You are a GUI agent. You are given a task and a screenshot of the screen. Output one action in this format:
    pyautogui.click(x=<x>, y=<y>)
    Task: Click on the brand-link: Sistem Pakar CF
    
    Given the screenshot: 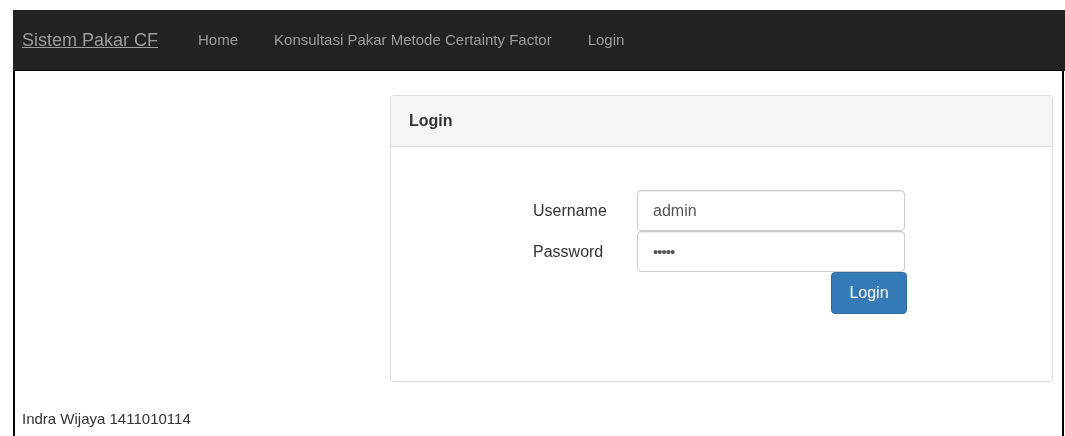 What is the action you would take?
    pyautogui.click(x=90, y=40)
    